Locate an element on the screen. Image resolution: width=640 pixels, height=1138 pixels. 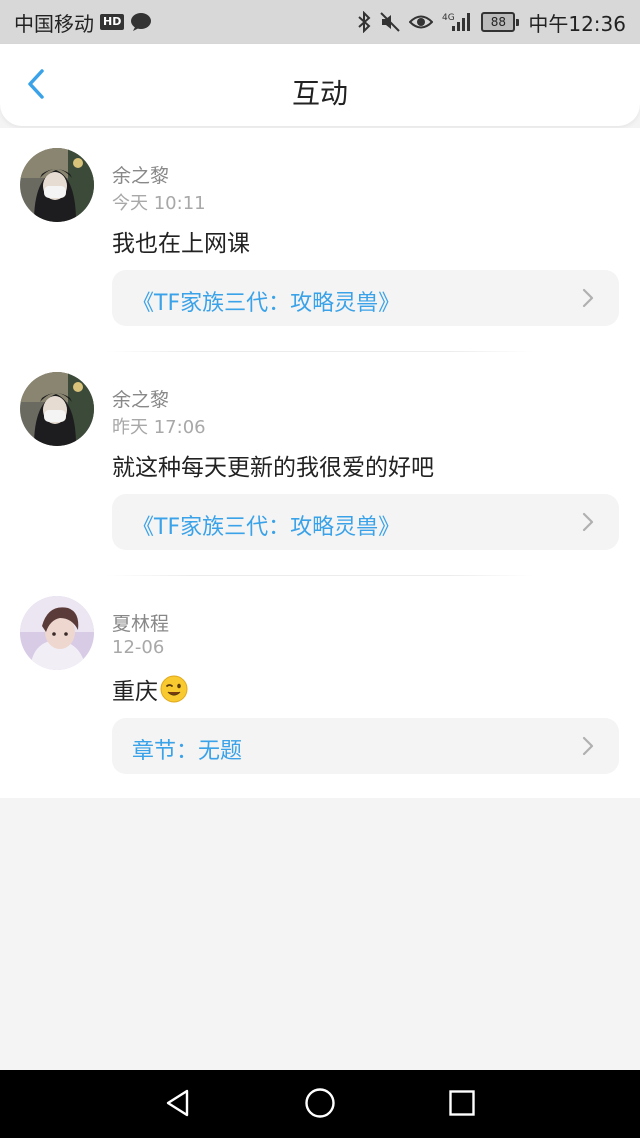
carrier-label: 中国移动 is located at coordinates (54, 23).